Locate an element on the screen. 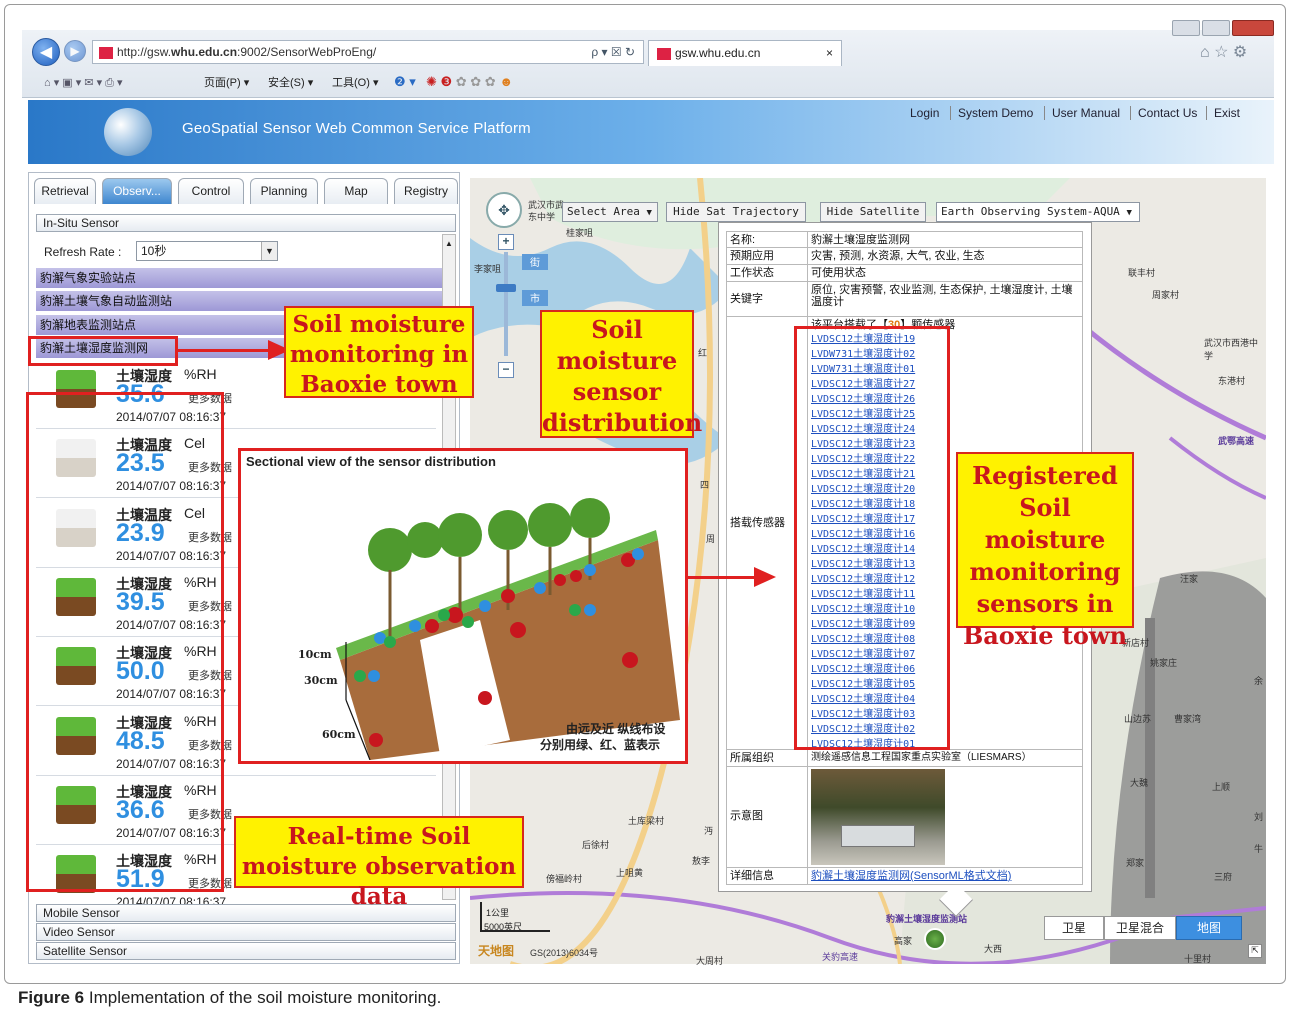  info-key: 名称: is located at coordinates (767, 239).